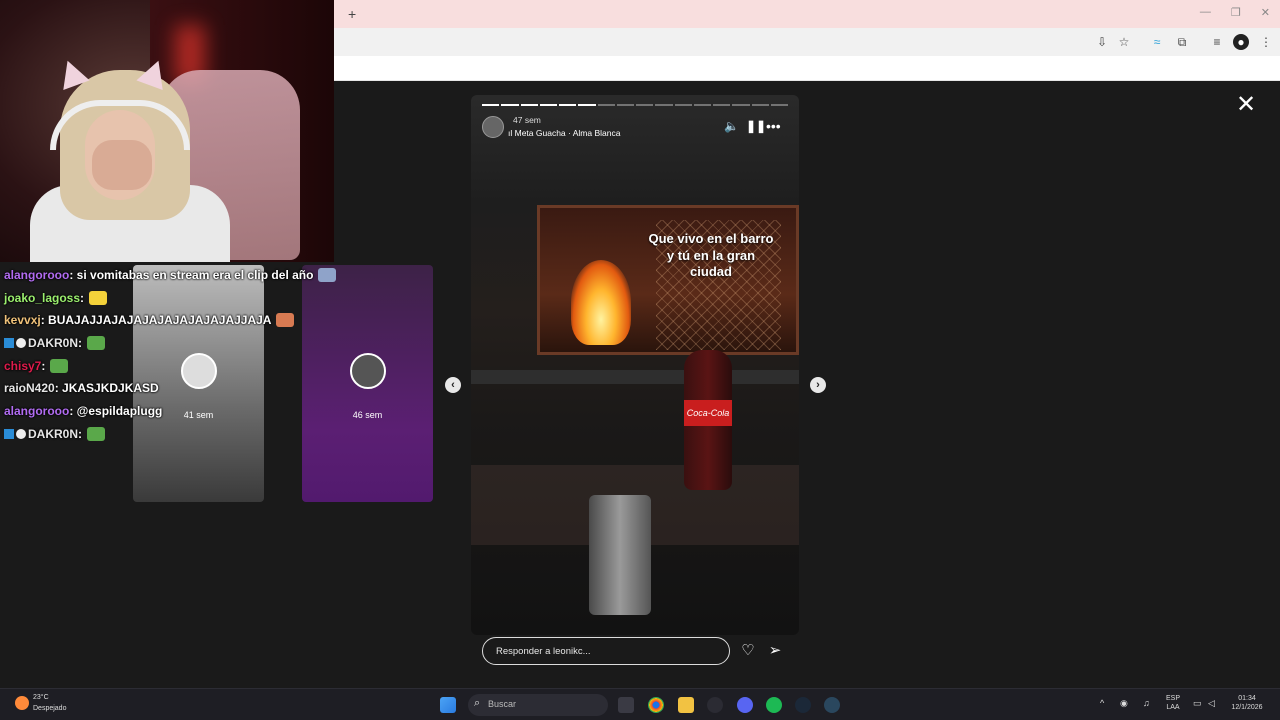 The width and height of the screenshot is (1280, 720). I want to click on folder-icon, so click(686, 705).